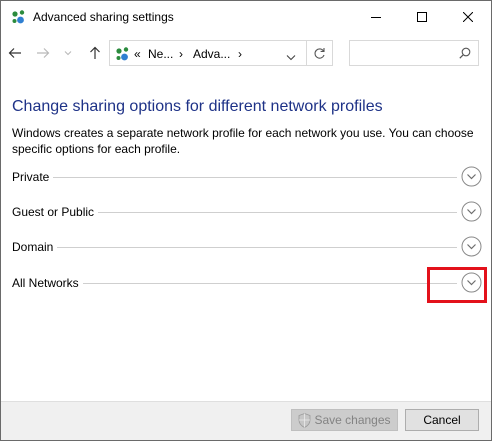 The image size is (492, 441). I want to click on search-input, so click(406, 54).